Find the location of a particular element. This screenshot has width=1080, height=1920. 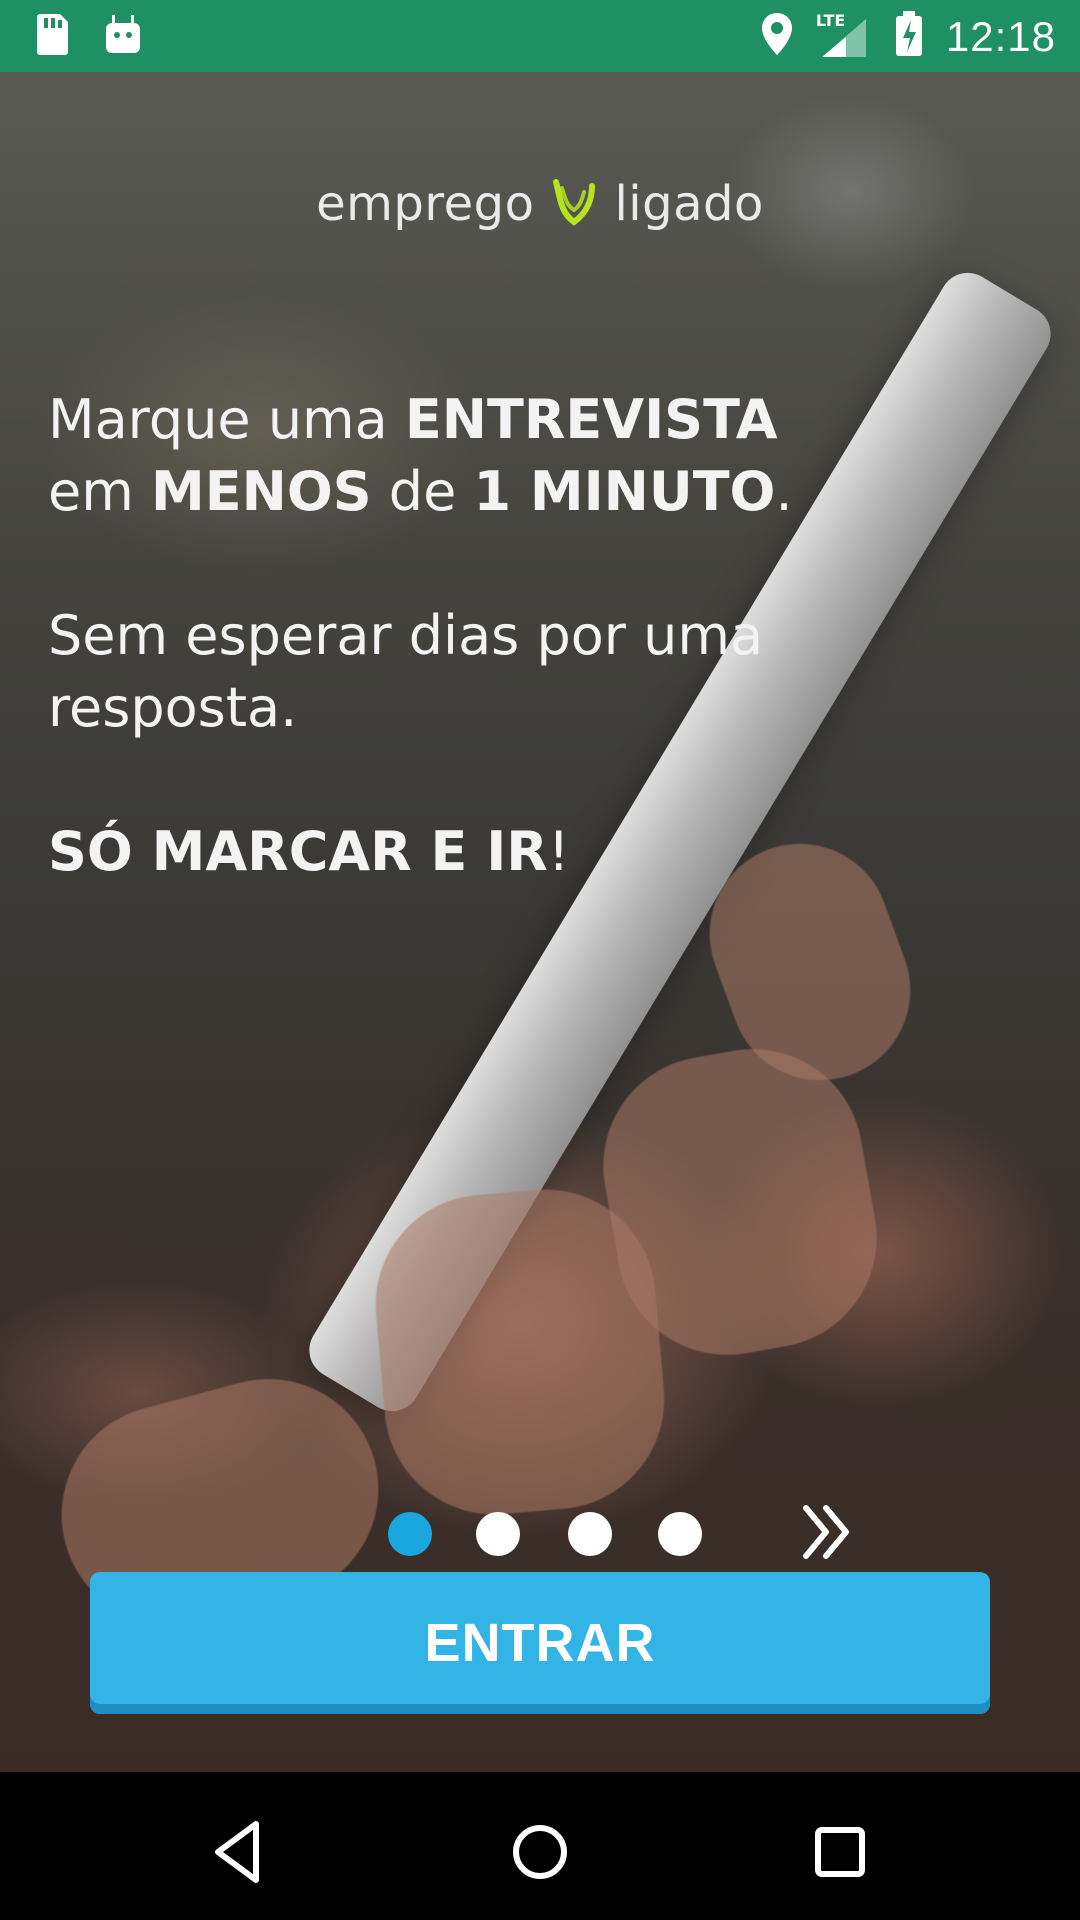

home-circle-icon is located at coordinates (540, 1852).